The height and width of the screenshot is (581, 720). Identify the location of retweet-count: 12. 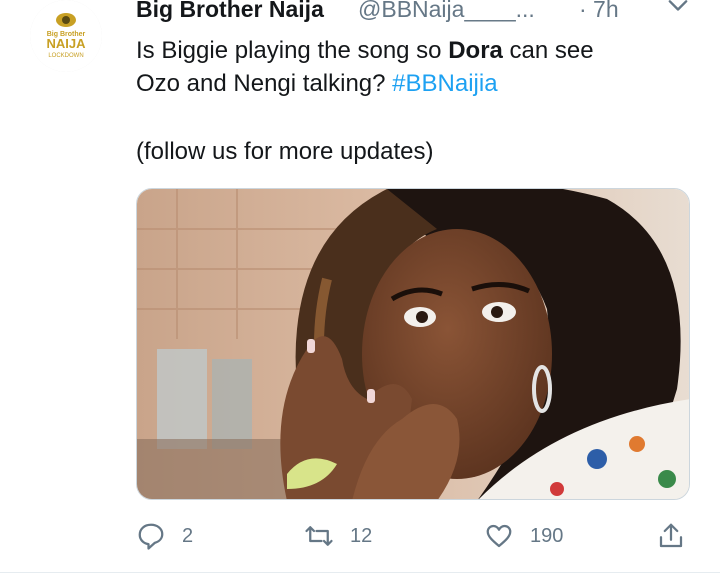
(361, 535).